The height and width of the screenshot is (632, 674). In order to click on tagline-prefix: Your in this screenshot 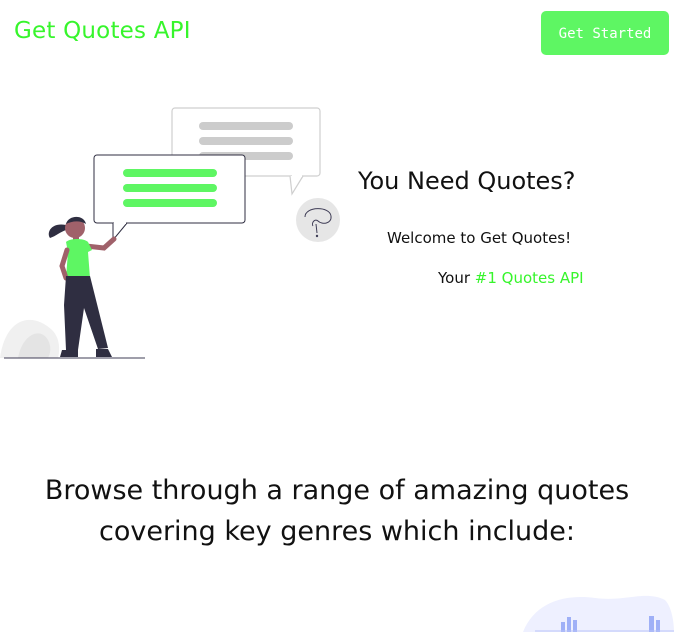, I will do `click(456, 278)`.